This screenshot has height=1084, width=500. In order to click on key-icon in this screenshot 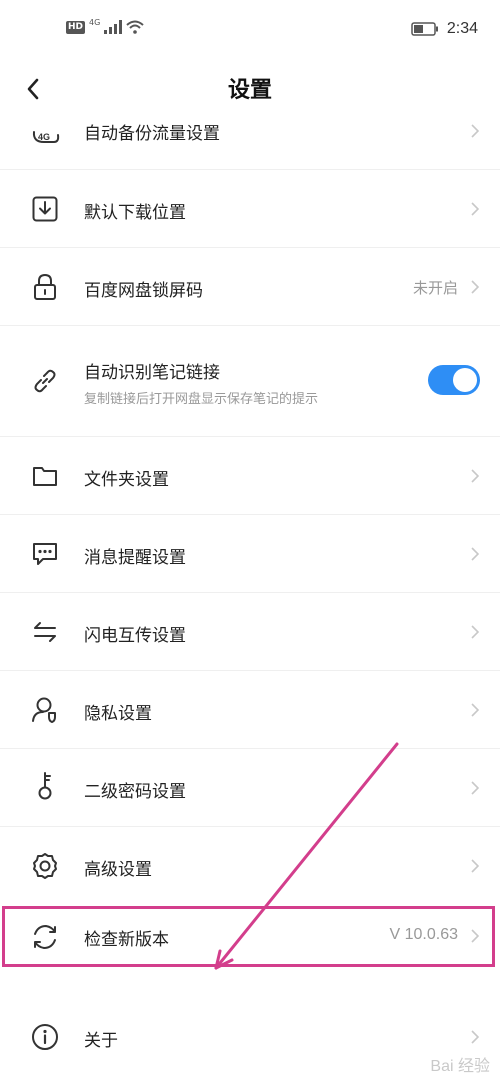, I will do `click(45, 786)`.